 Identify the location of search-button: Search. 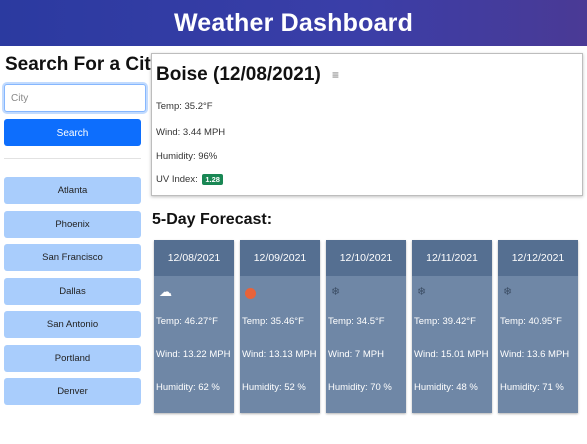
(72, 132).